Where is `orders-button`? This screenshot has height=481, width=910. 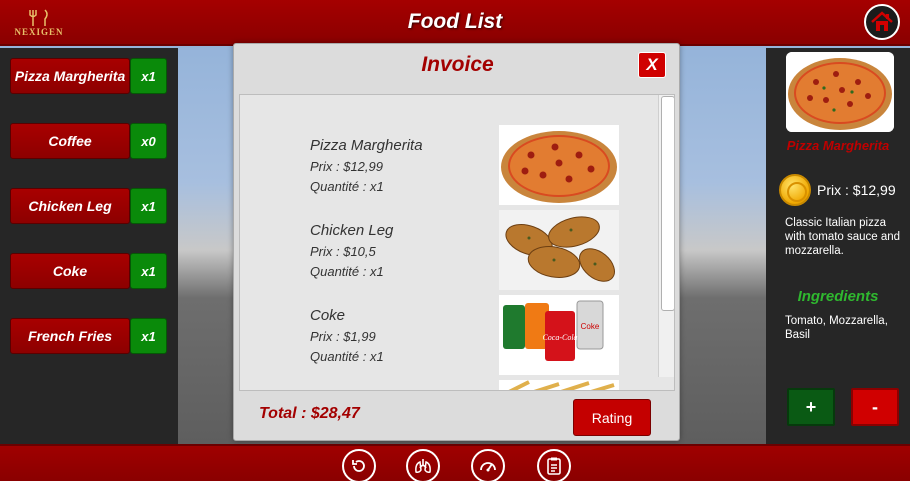
orders-button is located at coordinates (554, 465).